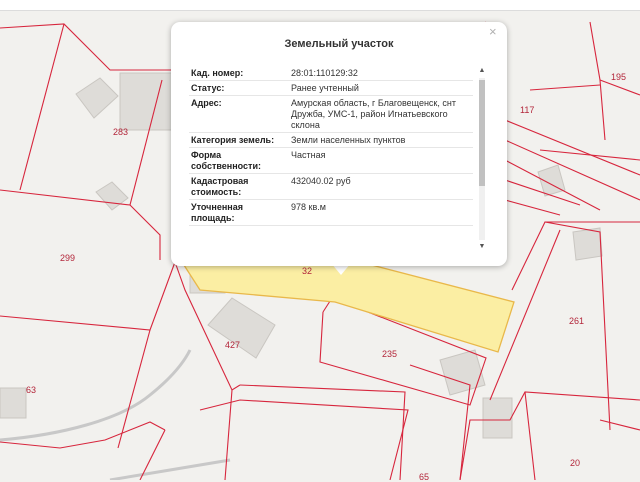  Describe the element at coordinates (233, 345) in the screenshot. I see `parcel-label: 427` at that location.